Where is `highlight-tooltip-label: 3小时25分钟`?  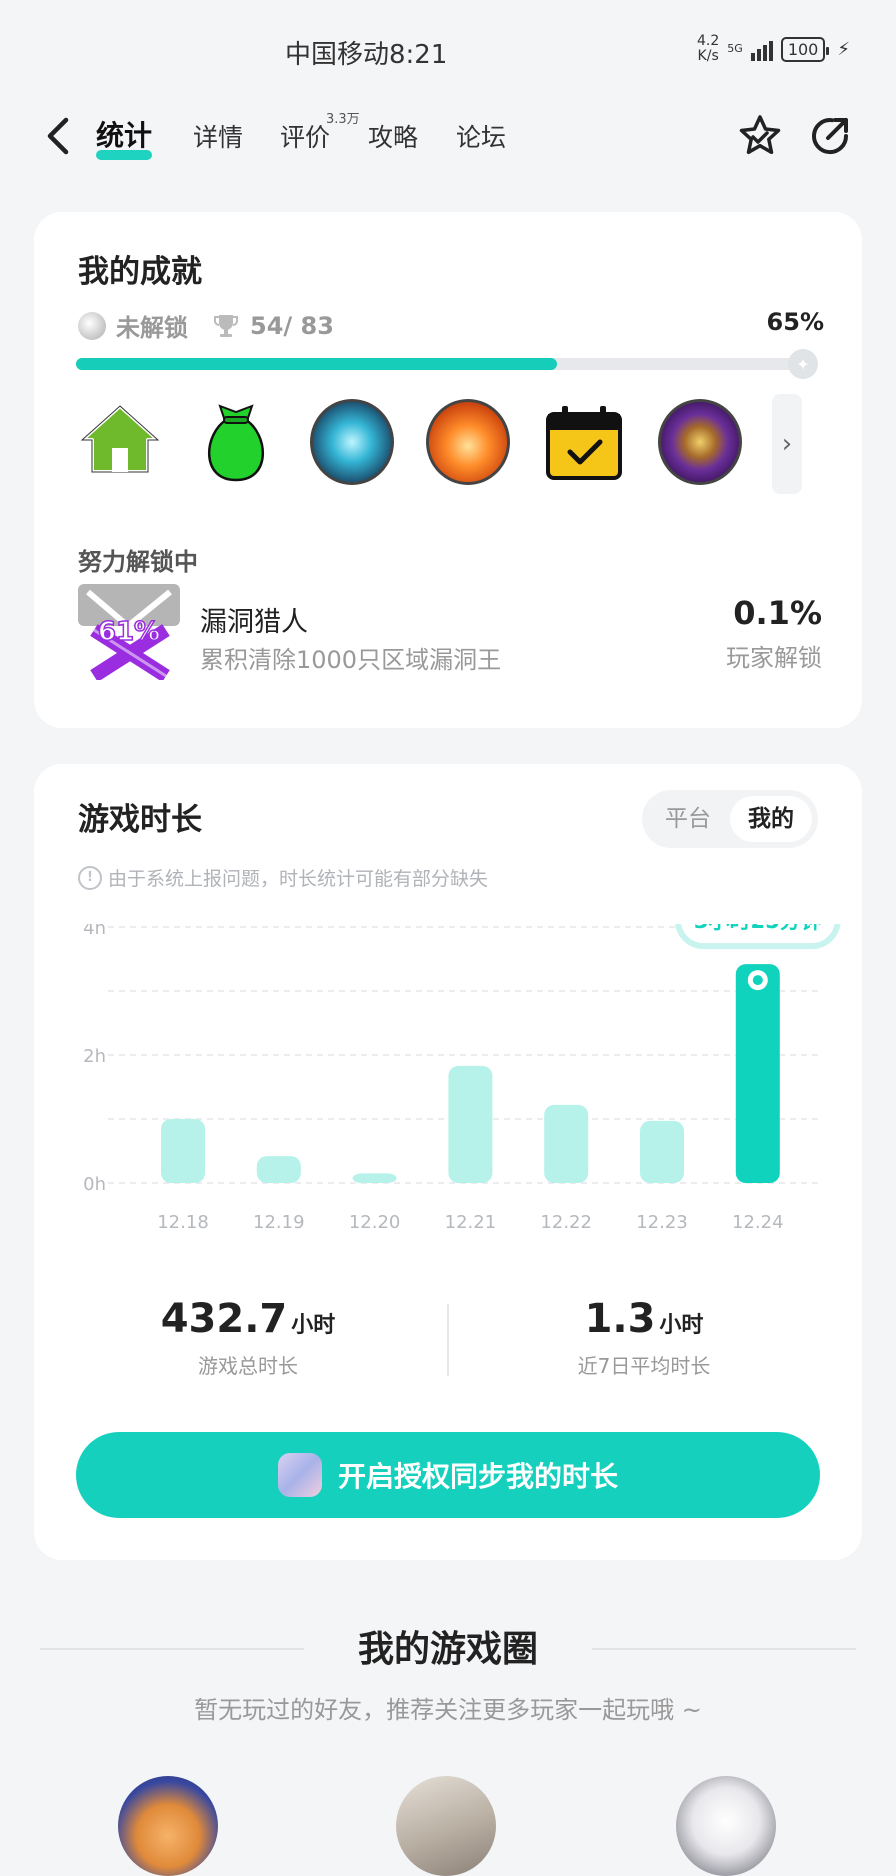
highlight-tooltip-label: 3小时25分钟 is located at coordinates (758, 928).